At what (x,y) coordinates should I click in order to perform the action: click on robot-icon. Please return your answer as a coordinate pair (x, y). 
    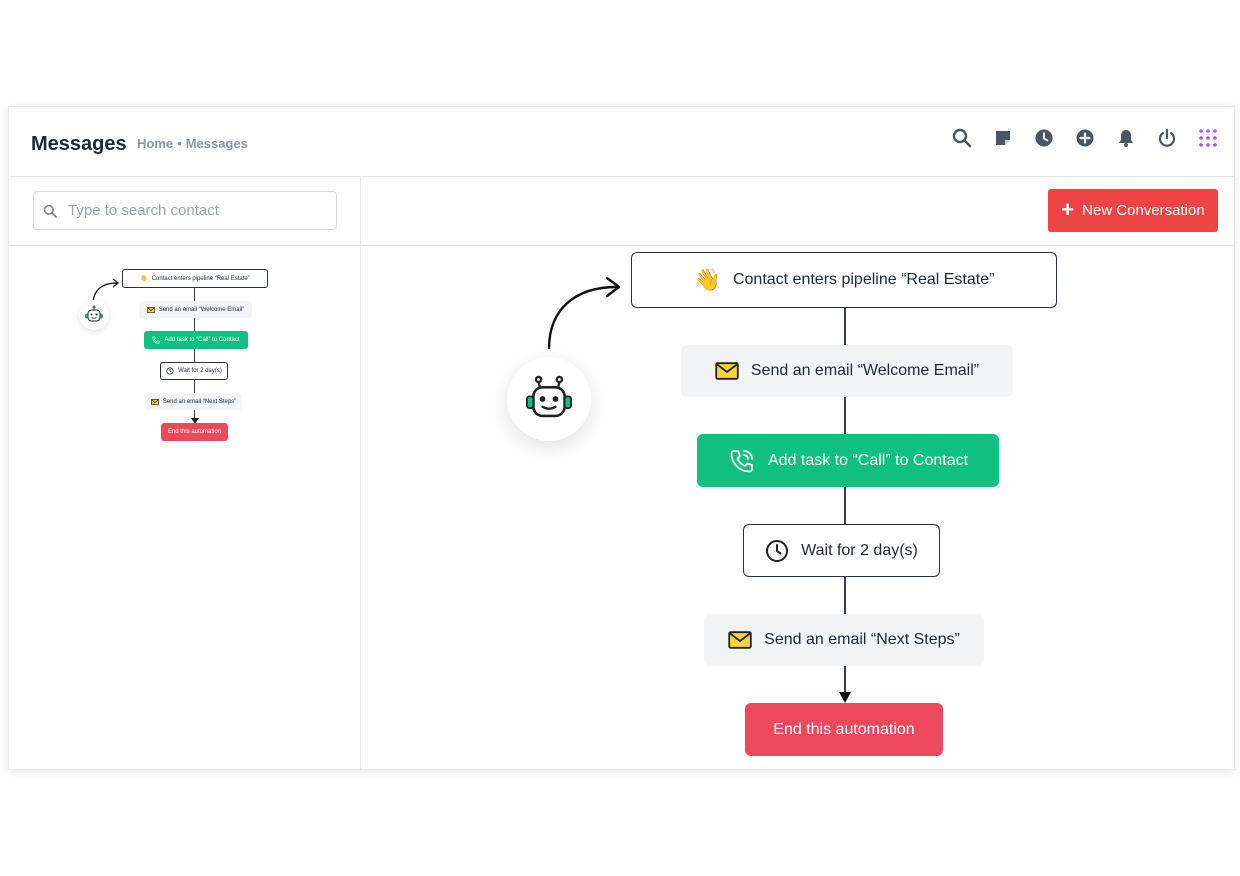
    Looking at the image, I should click on (549, 399).